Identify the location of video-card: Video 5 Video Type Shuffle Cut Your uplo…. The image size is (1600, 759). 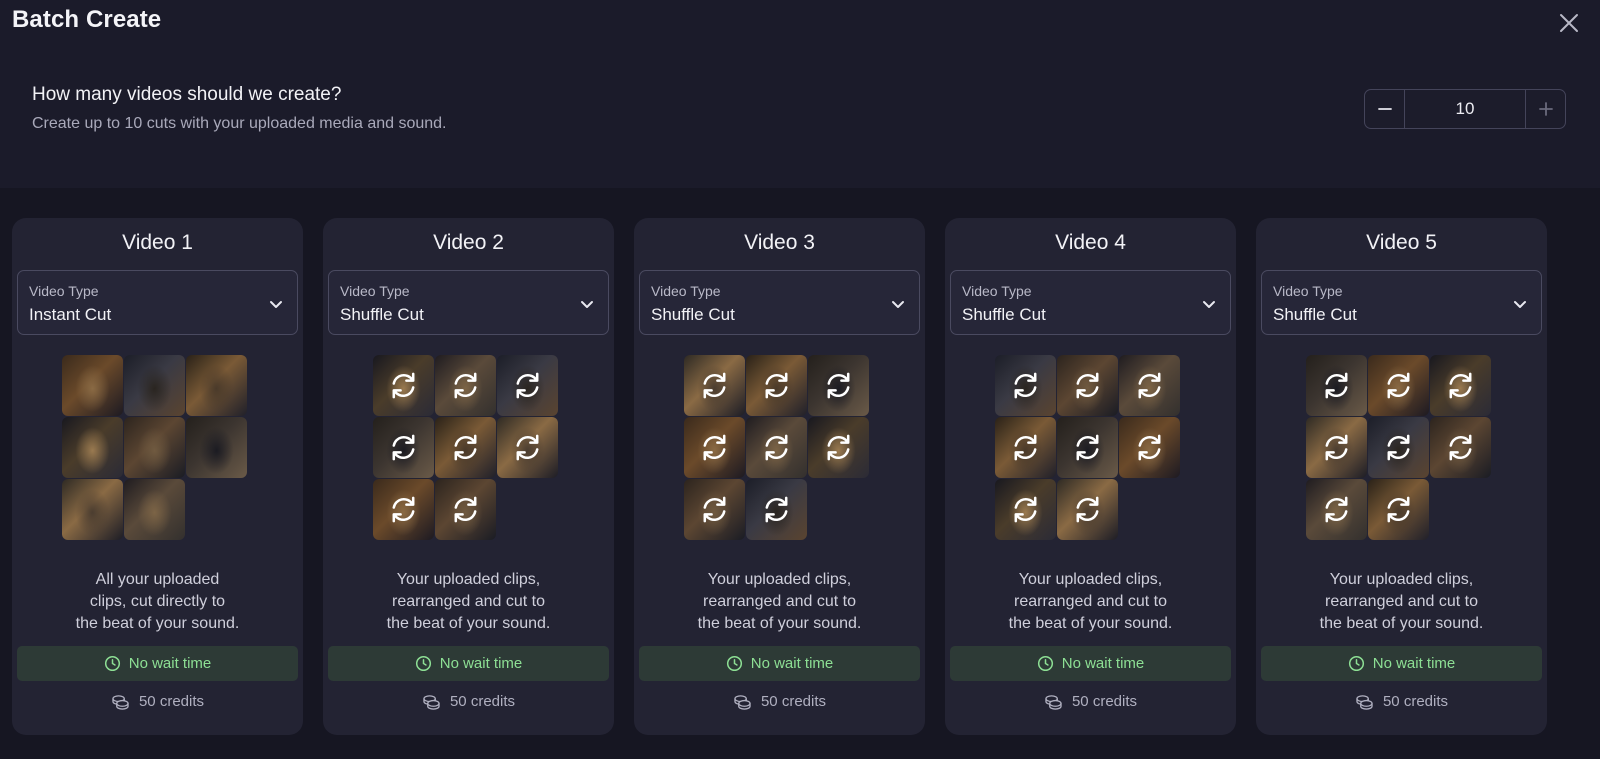
(1401, 476).